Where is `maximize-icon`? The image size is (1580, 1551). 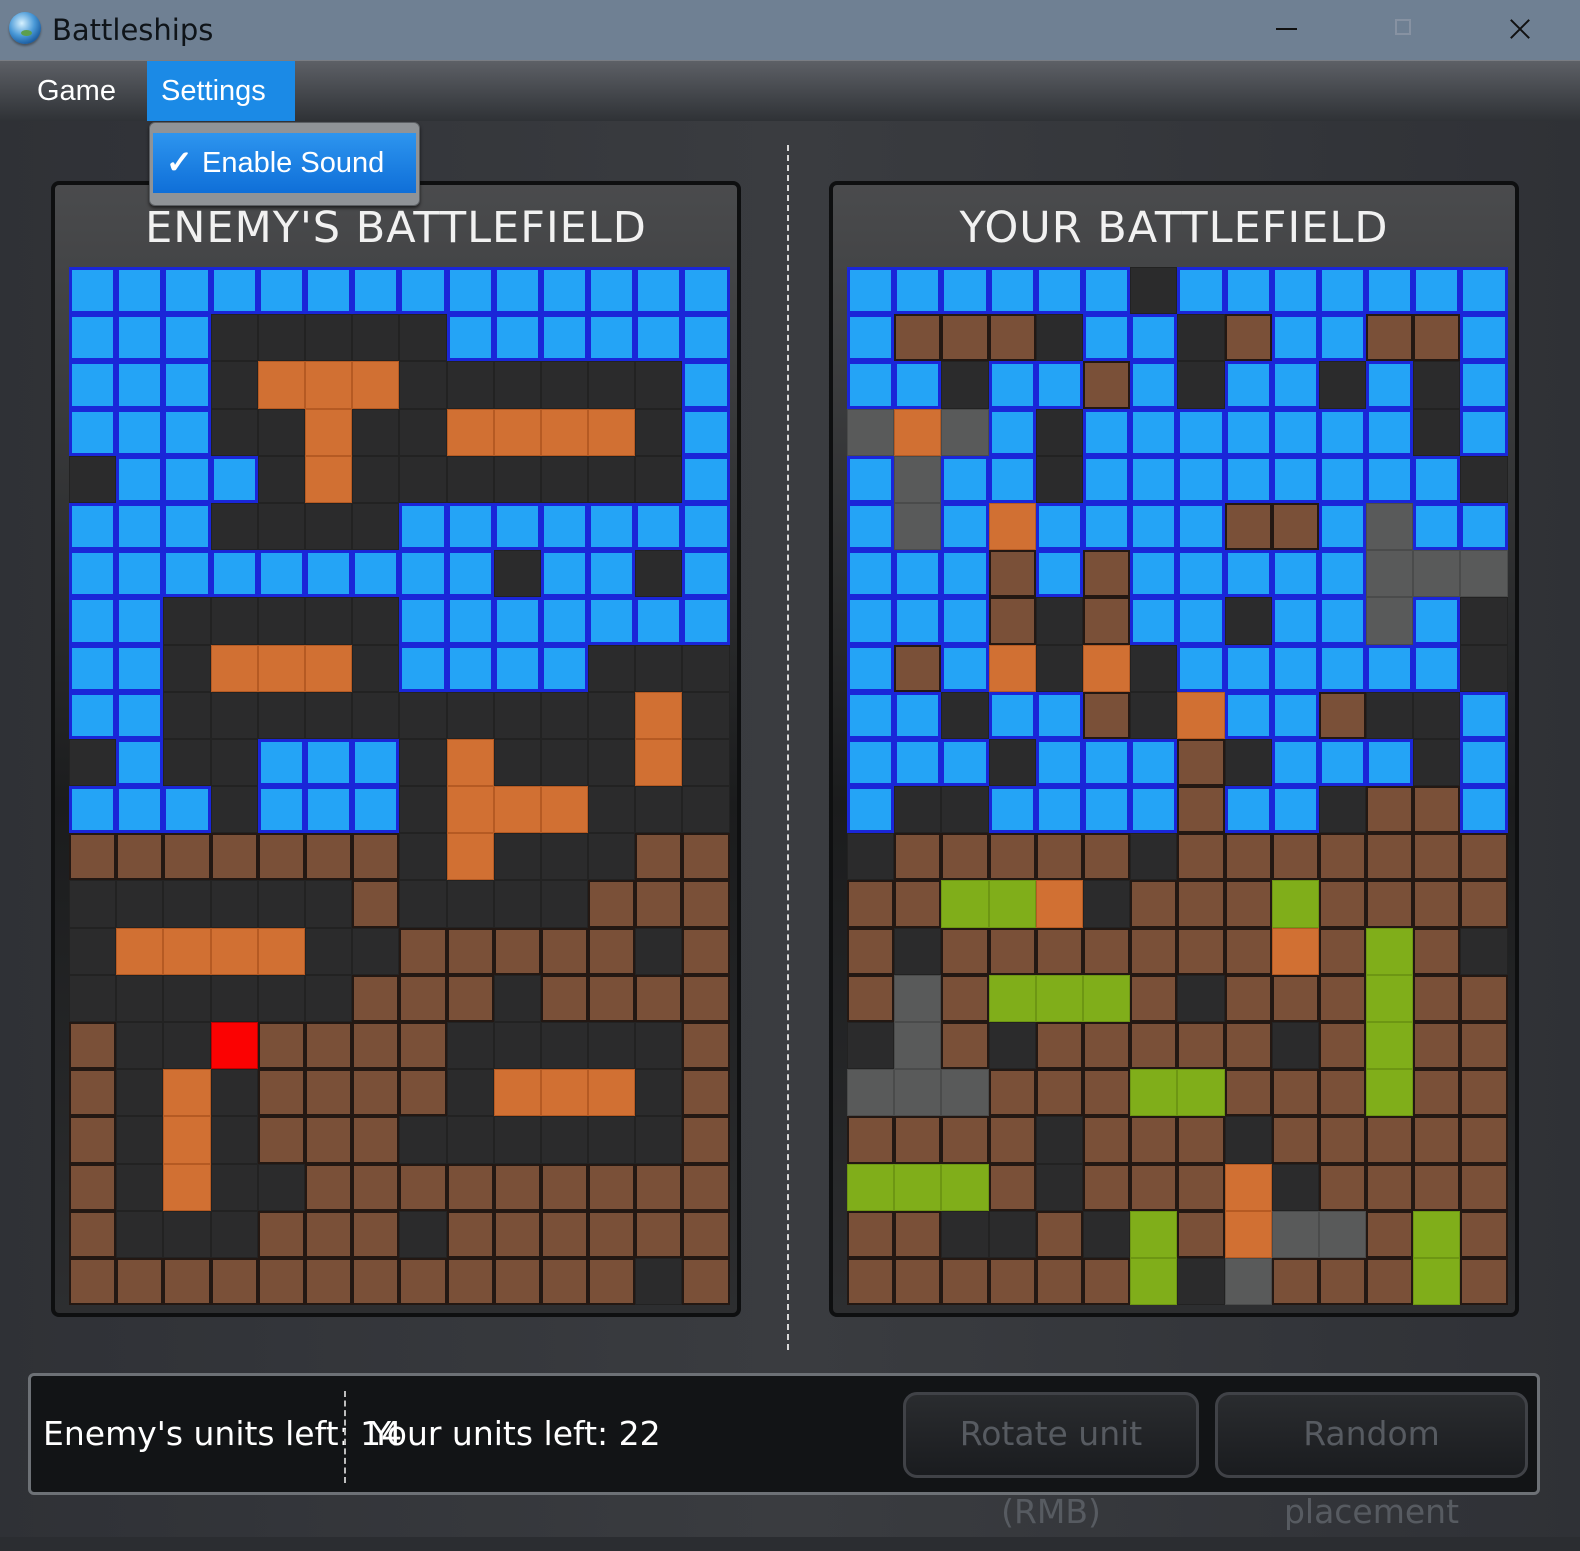 maximize-icon is located at coordinates (1403, 30).